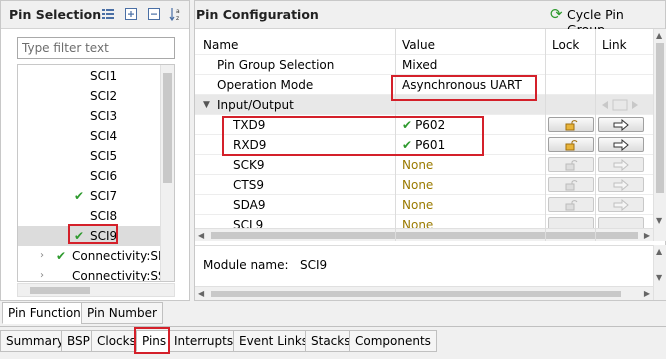  What do you see at coordinates (89, 156) in the screenshot?
I see `tree-item-sci5: SCI5` at bounding box center [89, 156].